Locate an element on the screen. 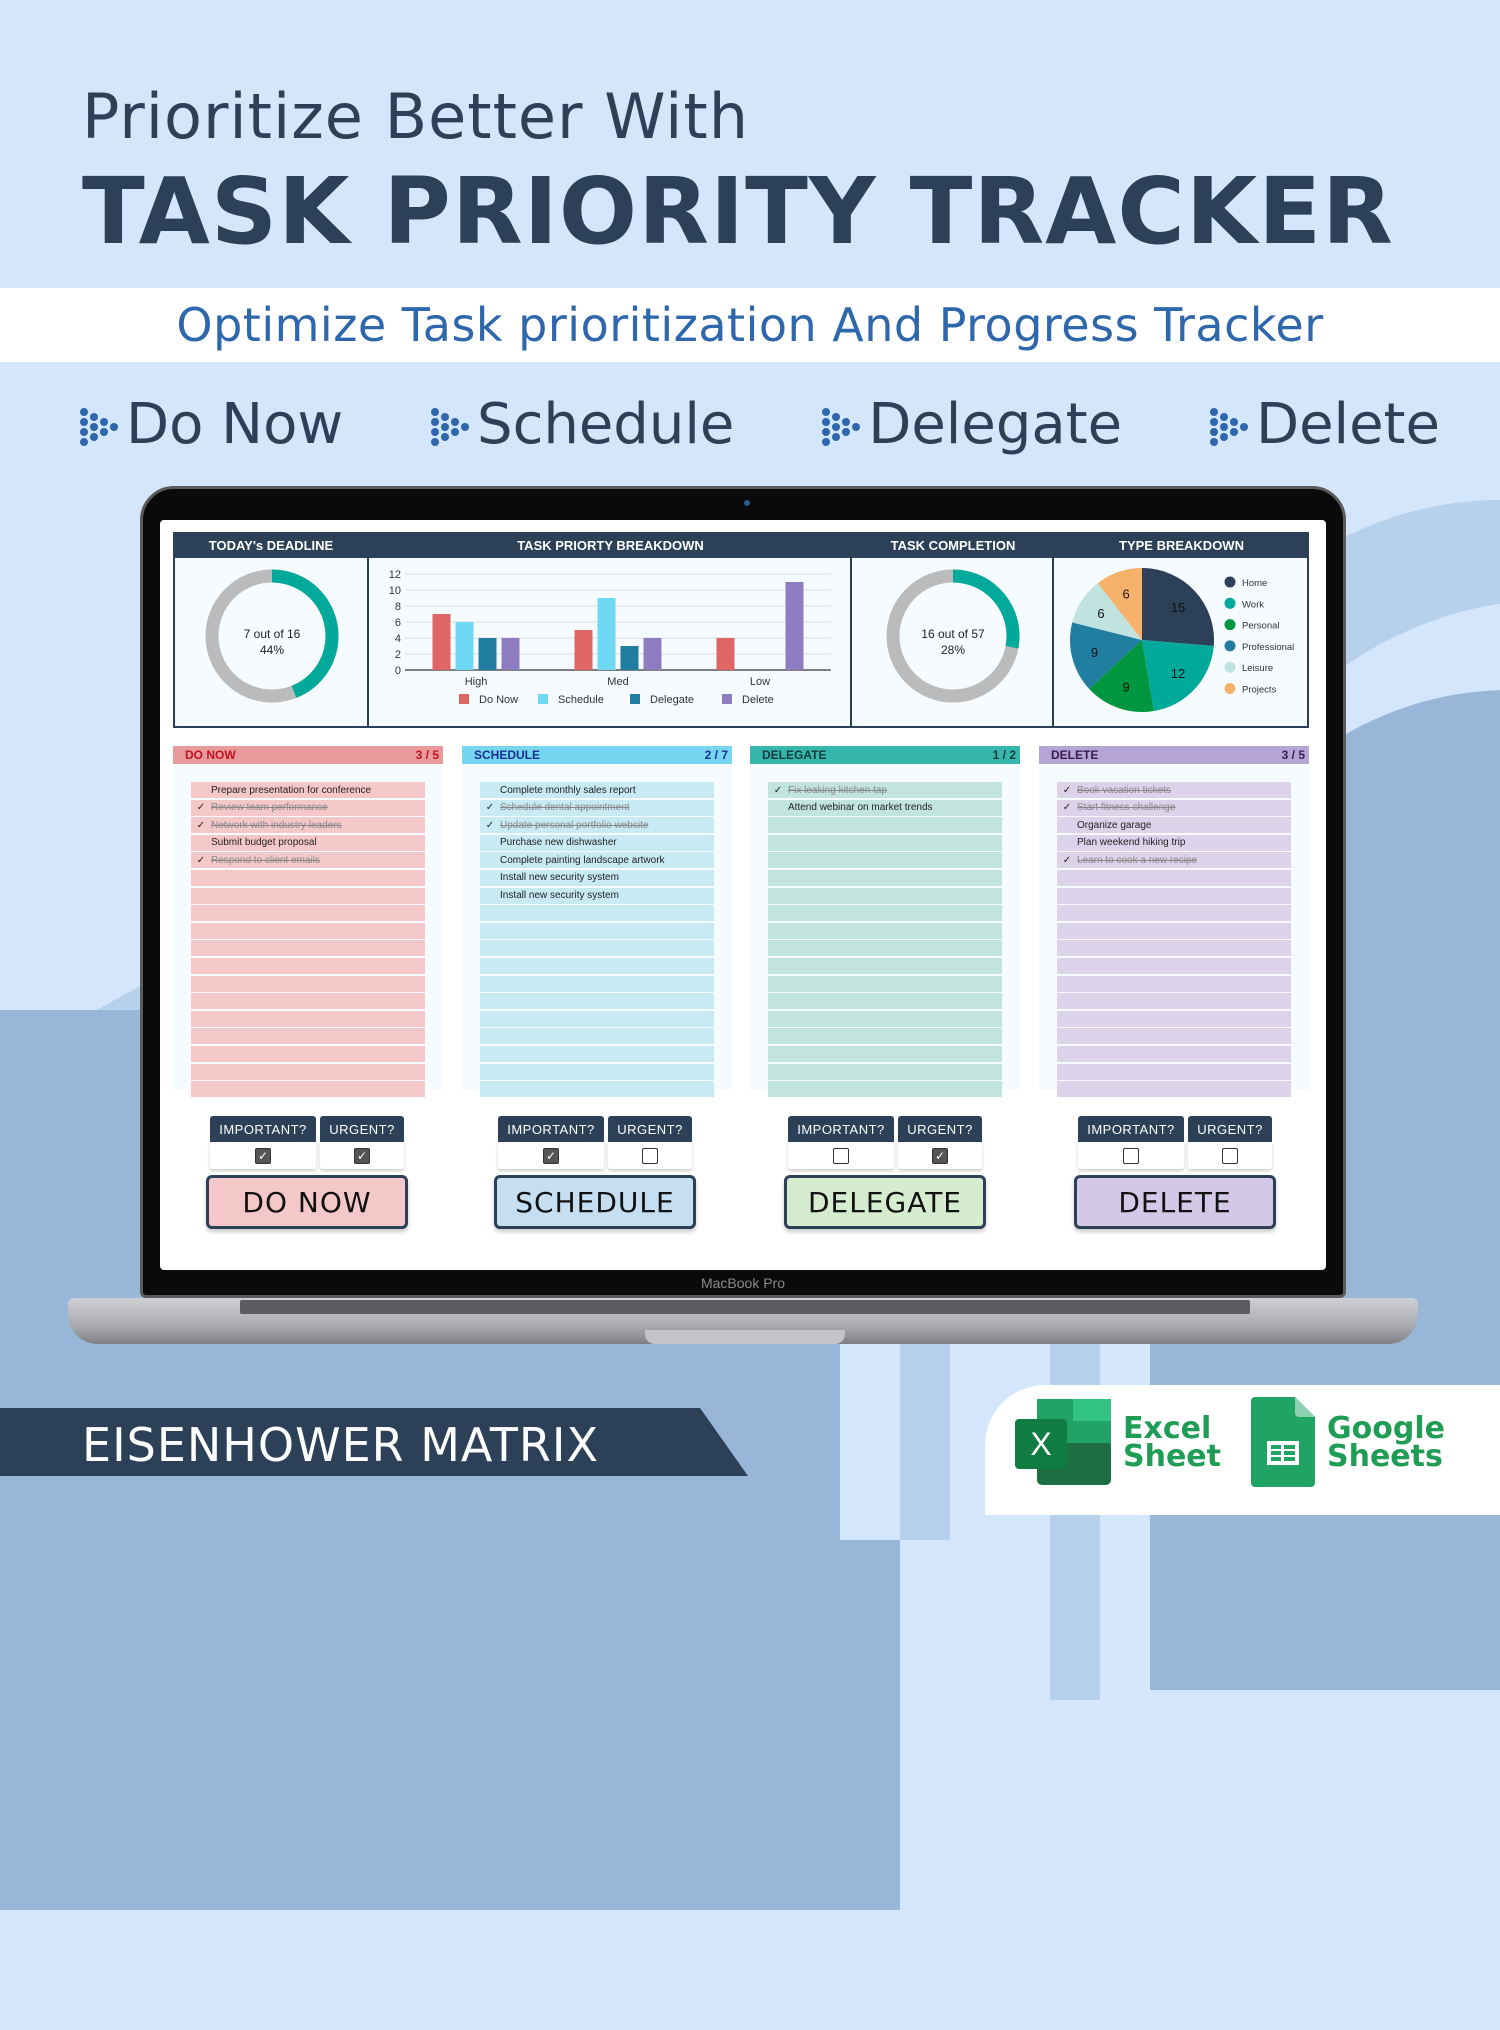 The image size is (1500, 2030). list-item: Attend webinar on market trends is located at coordinates (885, 807).